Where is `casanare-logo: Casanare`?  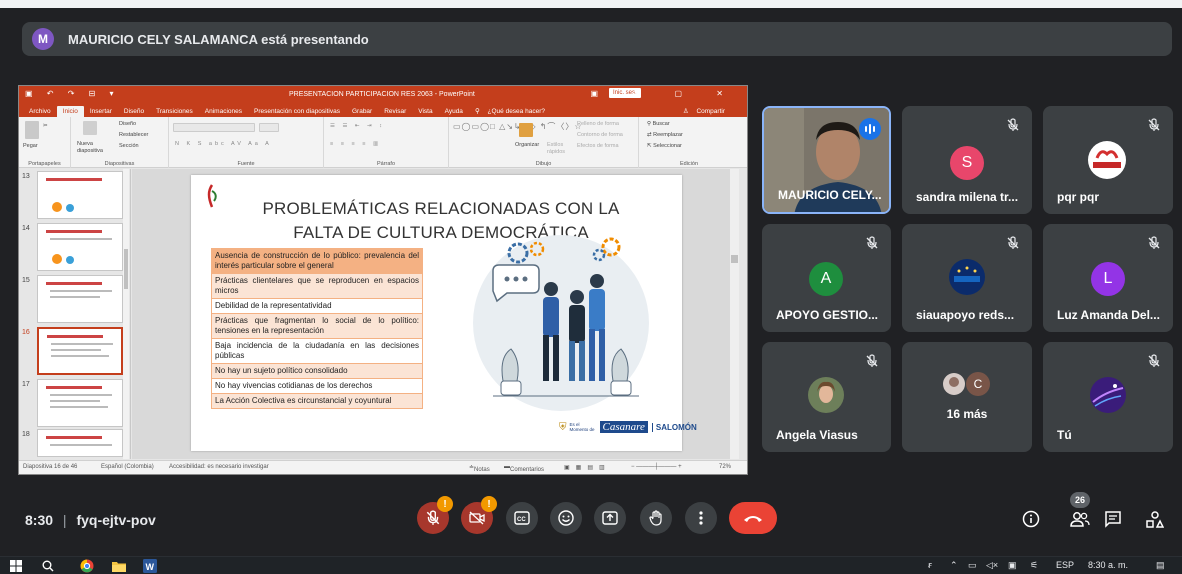 casanare-logo: Casanare is located at coordinates (623, 427).